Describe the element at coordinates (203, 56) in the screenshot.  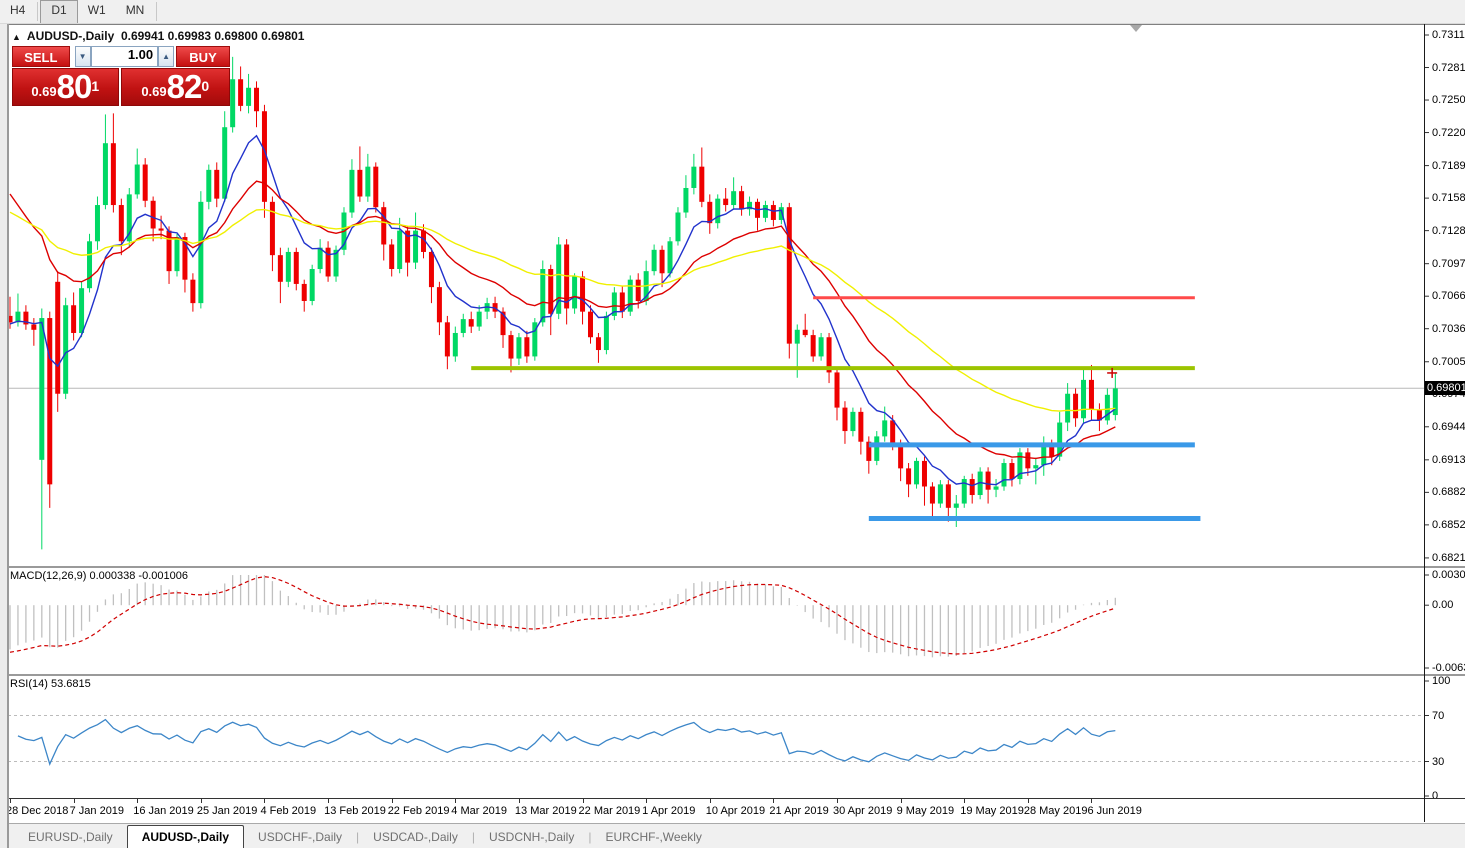
I see `buy-button: BUY` at that location.